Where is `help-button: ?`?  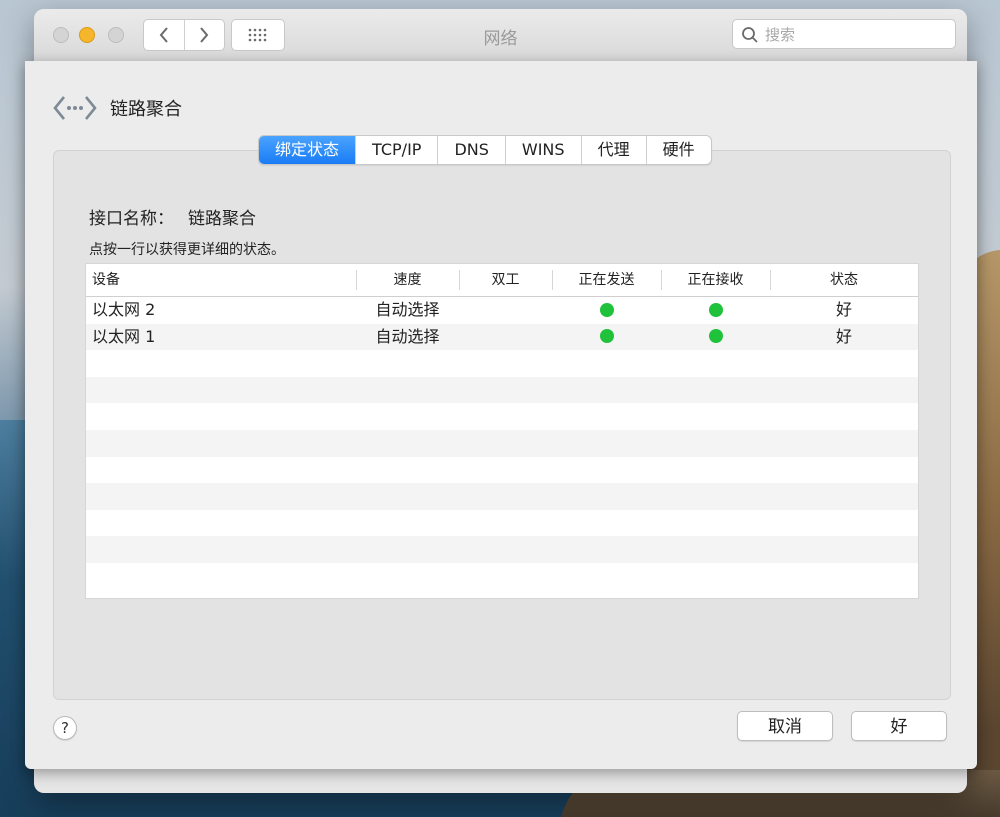
help-button: ? is located at coordinates (65, 728).